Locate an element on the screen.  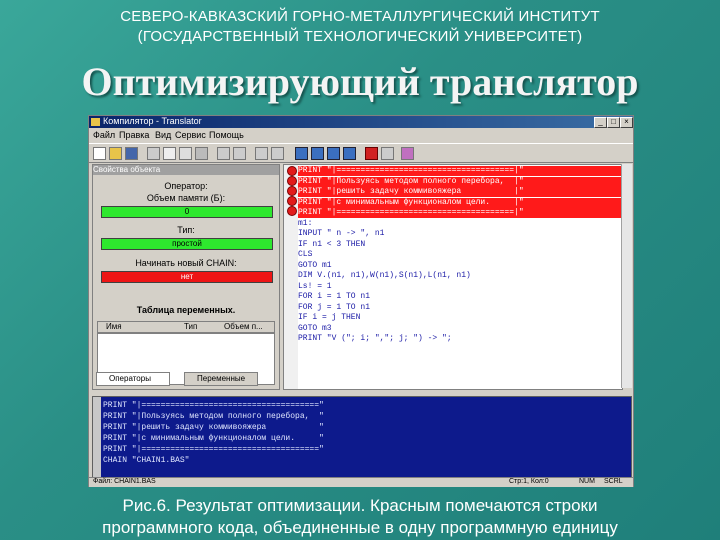
output-line: CHAIN "CHAIN1.BAS" is located at coordinates (146, 460).